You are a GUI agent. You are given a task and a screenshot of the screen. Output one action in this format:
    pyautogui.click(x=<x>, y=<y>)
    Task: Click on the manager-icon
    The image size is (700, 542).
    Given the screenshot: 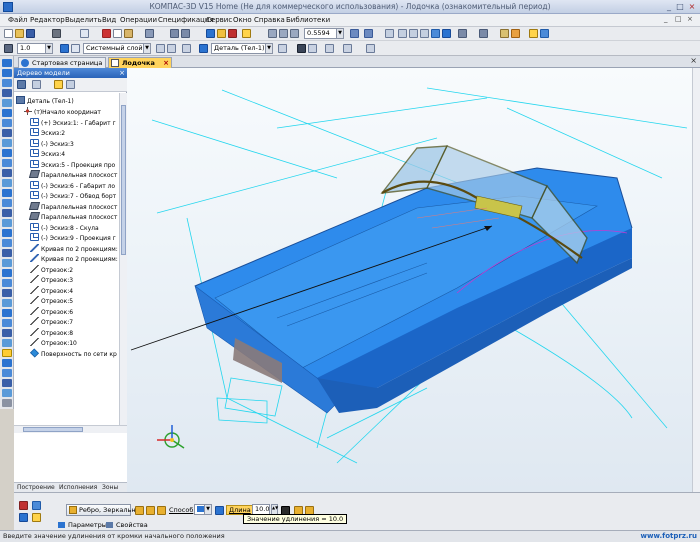 What is the action you would take?
    pyautogui.click(x=210, y=33)
    